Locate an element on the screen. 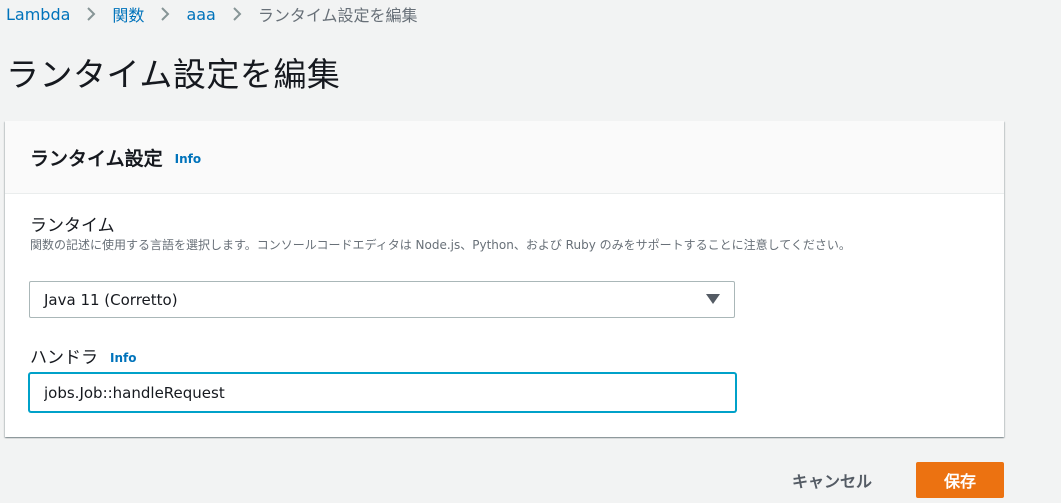 Image resolution: width=1061 pixels, height=503 pixels. breadcrumb-current: ランタイム設定を編集 is located at coordinates (337, 15).